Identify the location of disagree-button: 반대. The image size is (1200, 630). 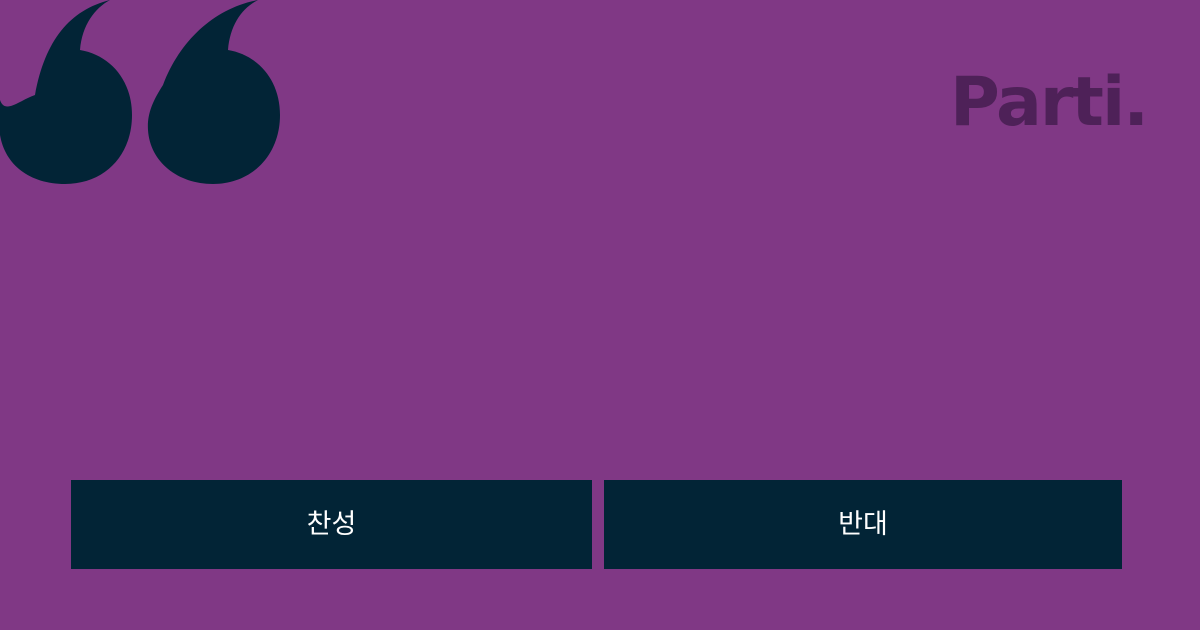
(863, 524).